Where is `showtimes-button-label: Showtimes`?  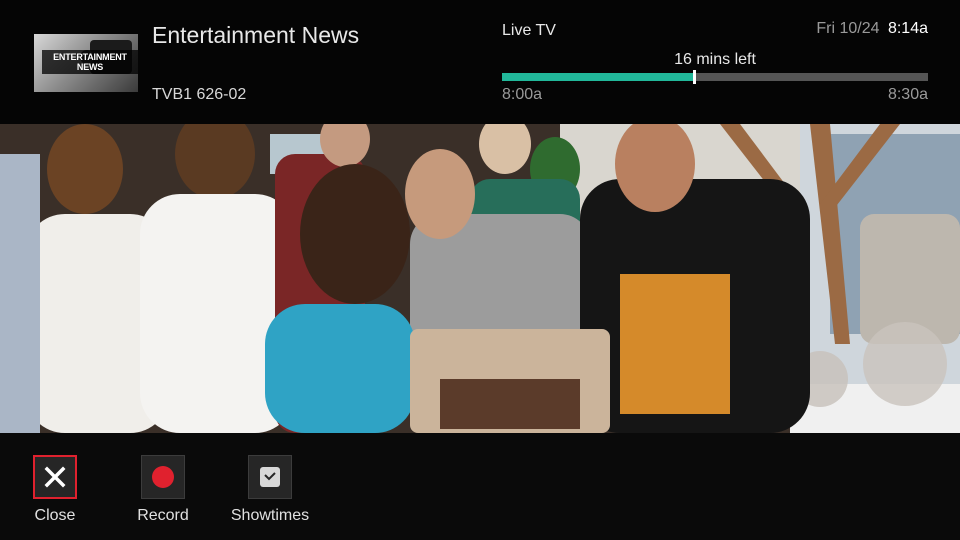
showtimes-button-label: Showtimes is located at coordinates (270, 515).